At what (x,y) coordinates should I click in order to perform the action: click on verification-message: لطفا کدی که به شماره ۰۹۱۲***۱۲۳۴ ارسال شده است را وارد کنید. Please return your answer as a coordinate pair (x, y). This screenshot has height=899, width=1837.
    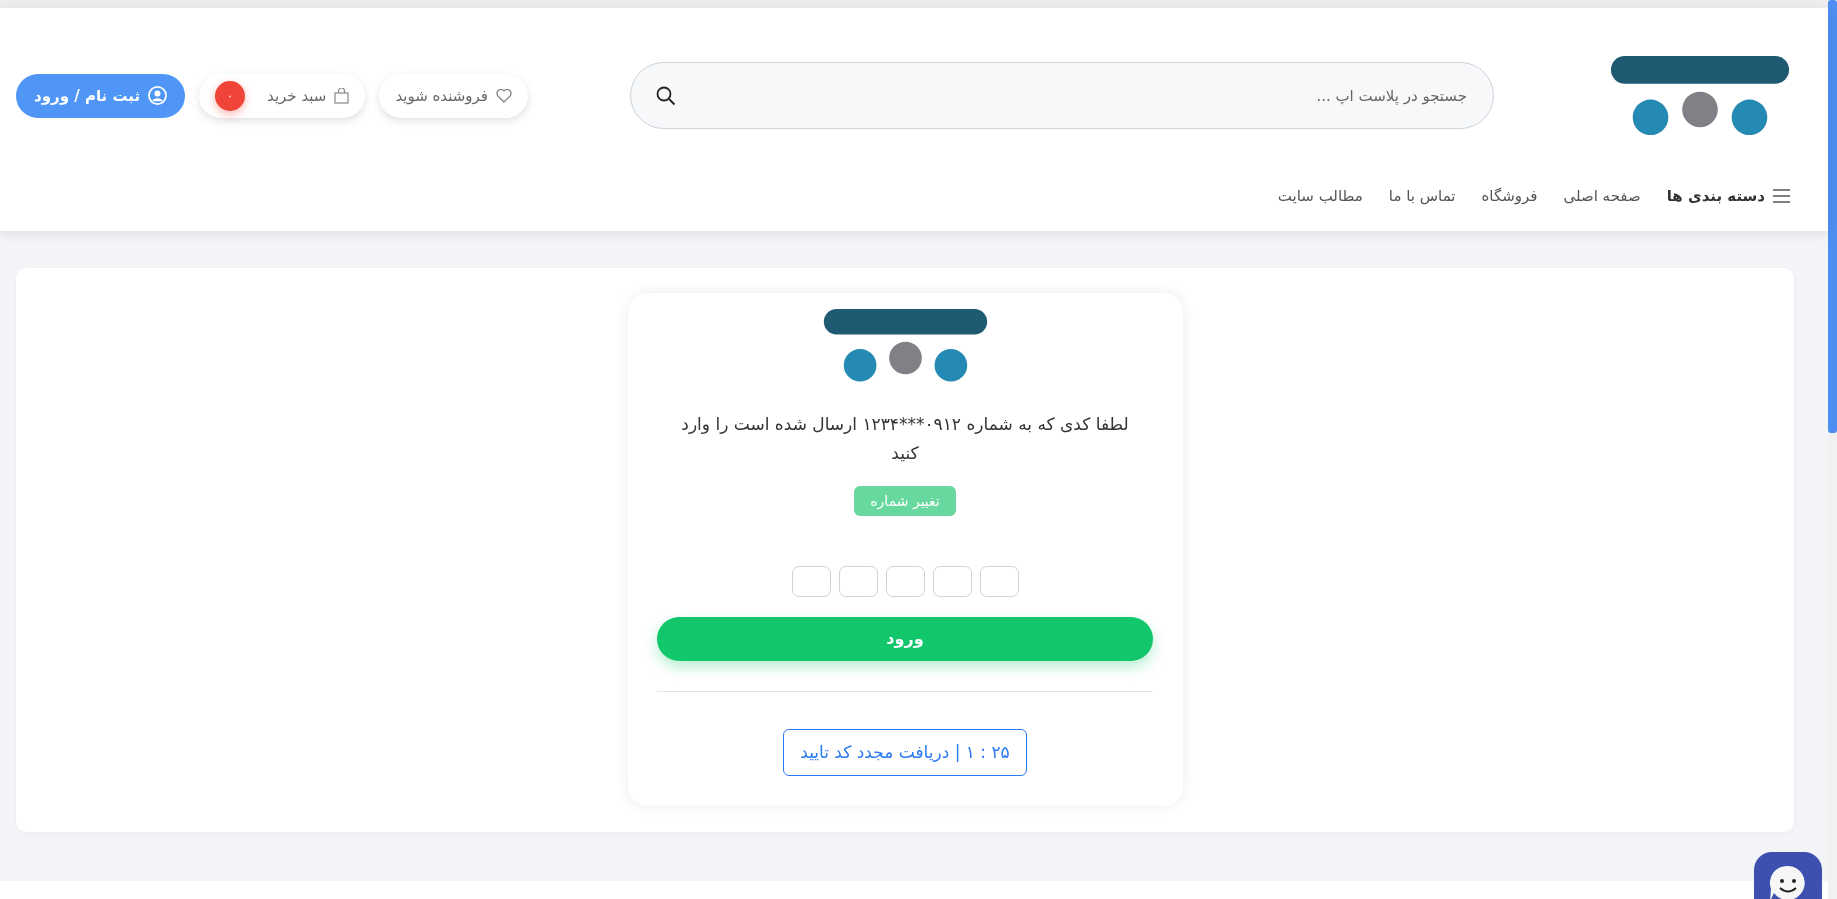
    Looking at the image, I should click on (905, 438).